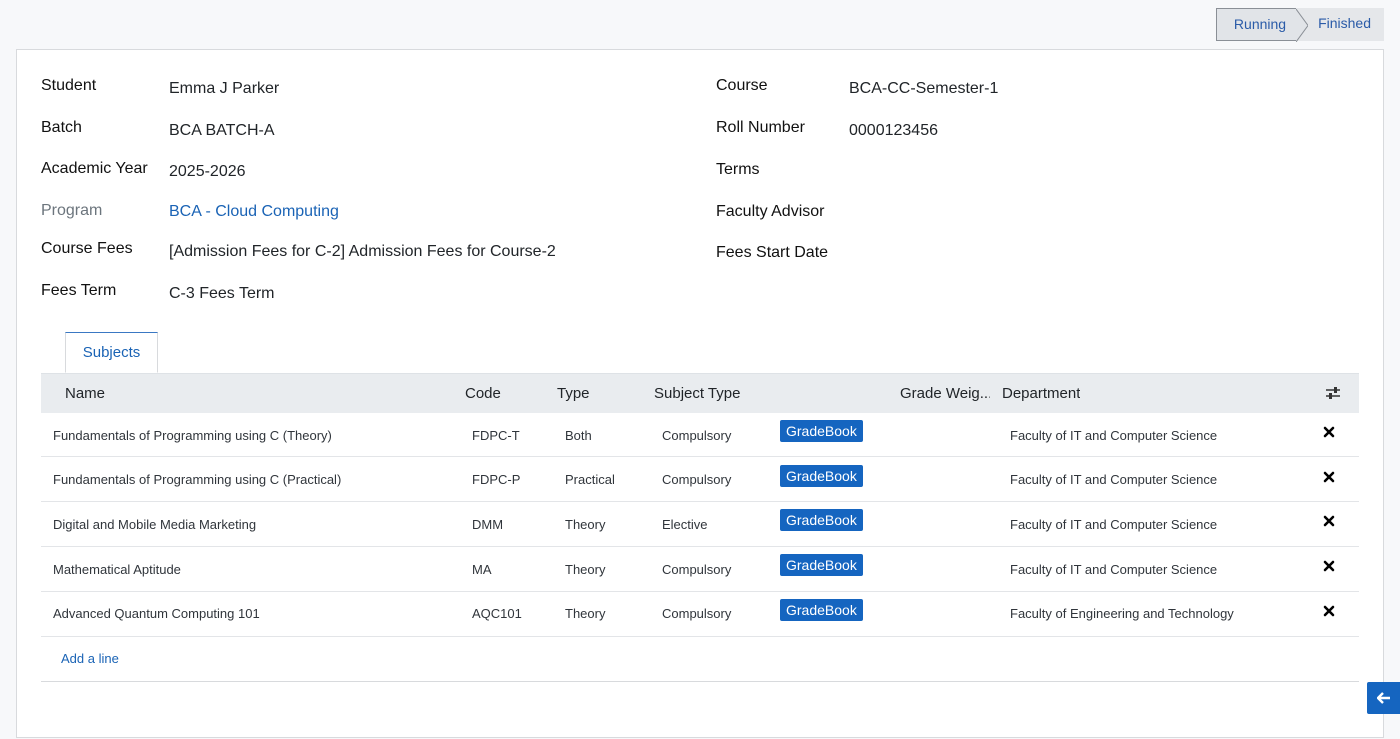 The height and width of the screenshot is (739, 1400). What do you see at coordinates (578, 435) in the screenshot?
I see `cell-type: Both` at bounding box center [578, 435].